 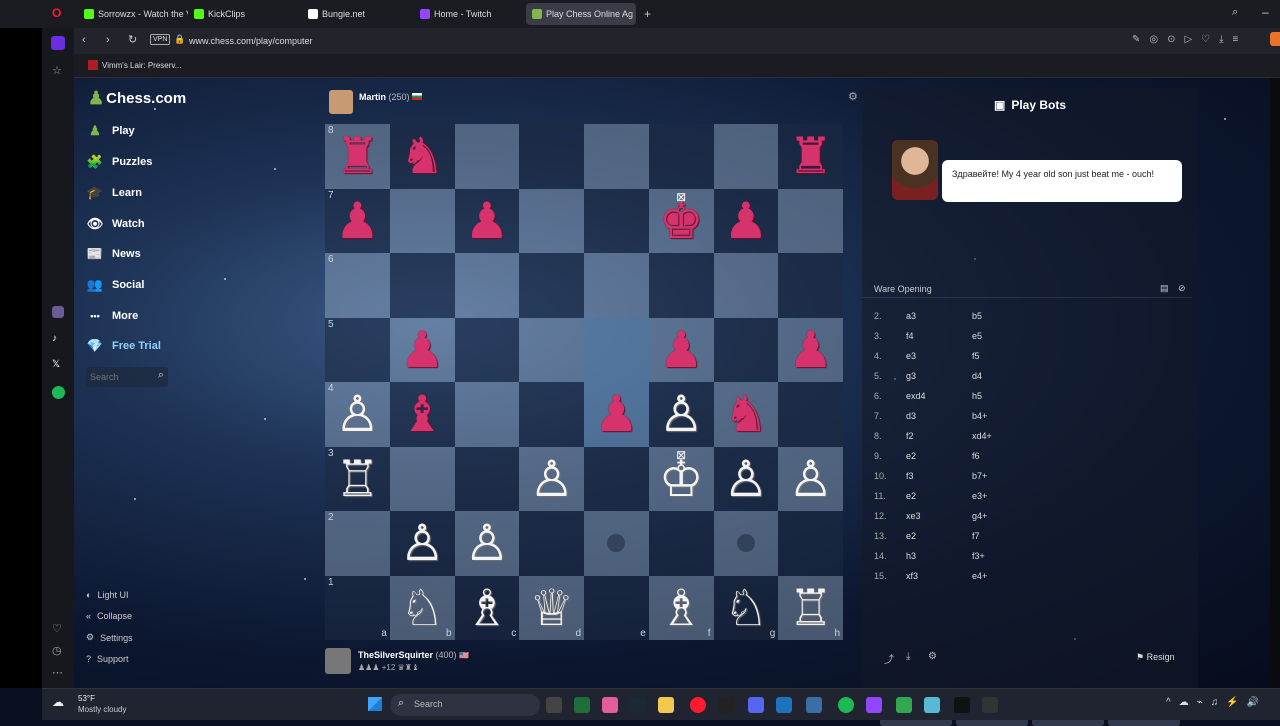 What do you see at coordinates (681, 156) in the screenshot?
I see `square-f8` at bounding box center [681, 156].